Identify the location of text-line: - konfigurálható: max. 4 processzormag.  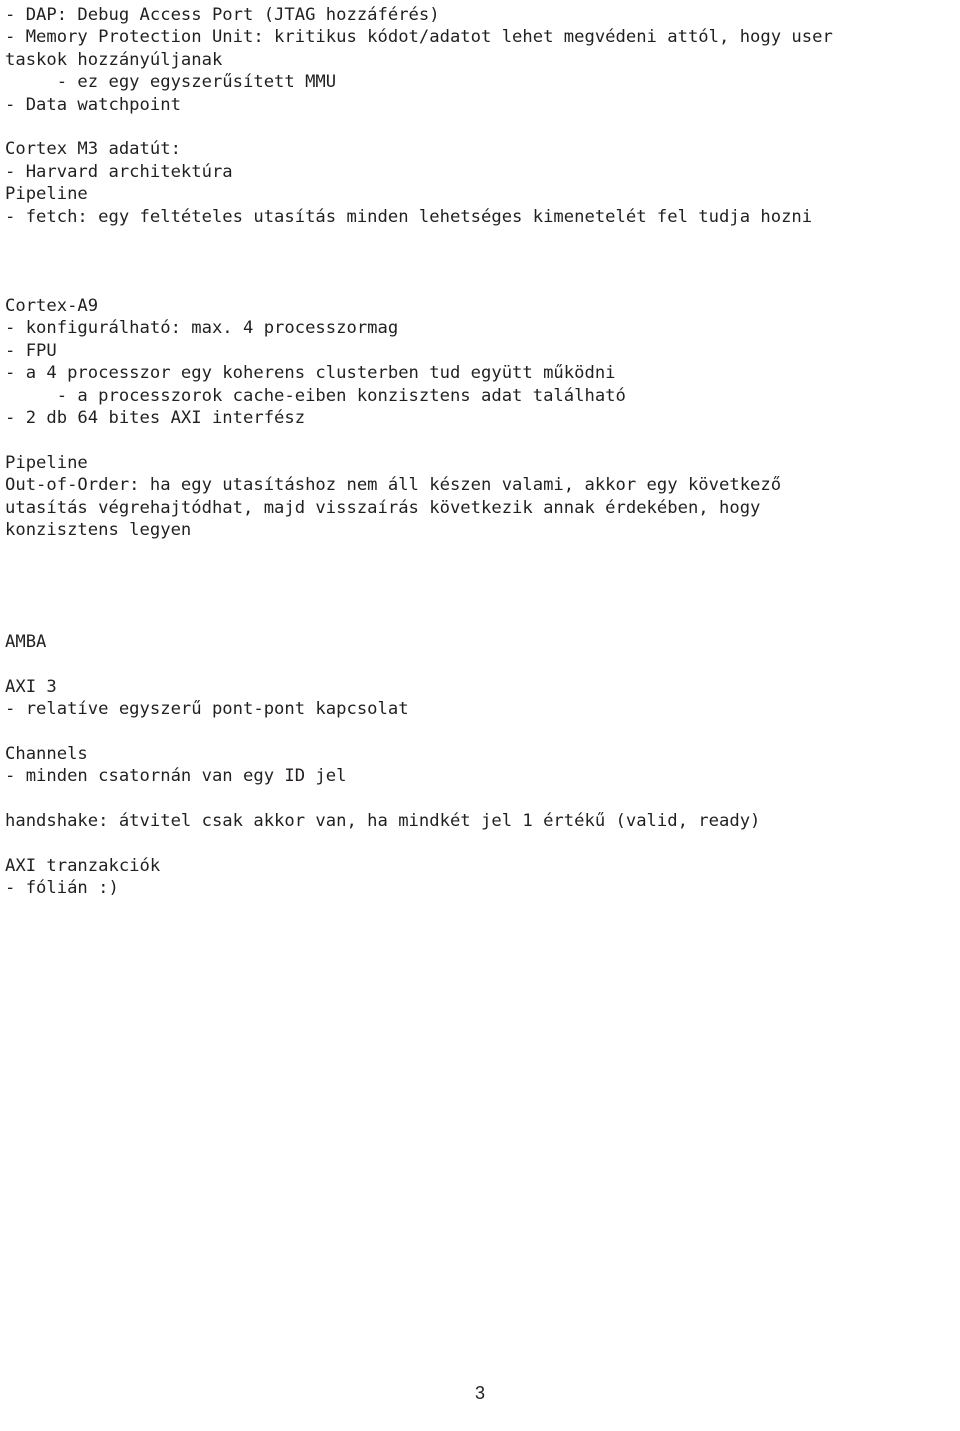
(202, 328).